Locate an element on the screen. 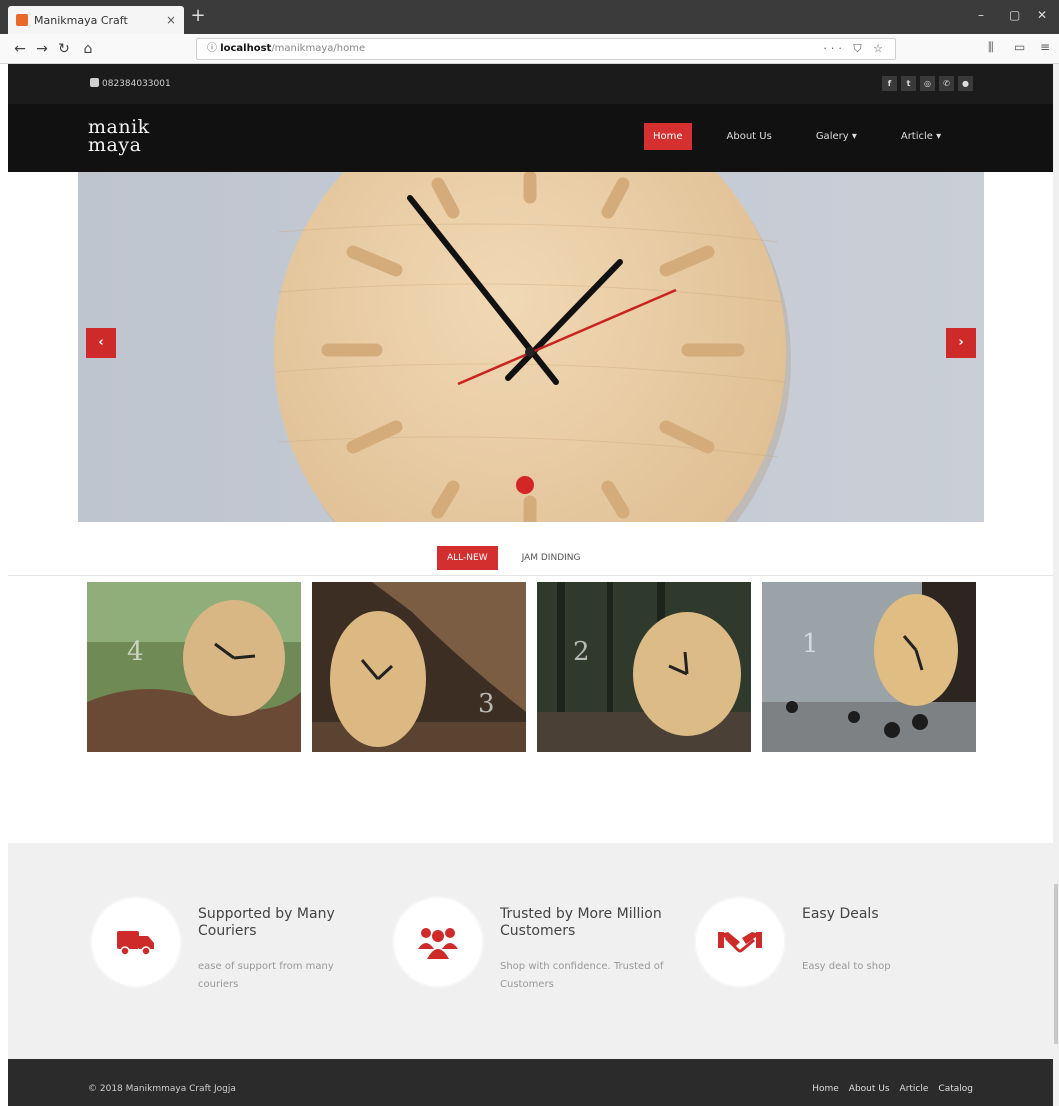 This screenshot has height=1106, width=1059. menu-icon: ≡ is located at coordinates (1045, 47).